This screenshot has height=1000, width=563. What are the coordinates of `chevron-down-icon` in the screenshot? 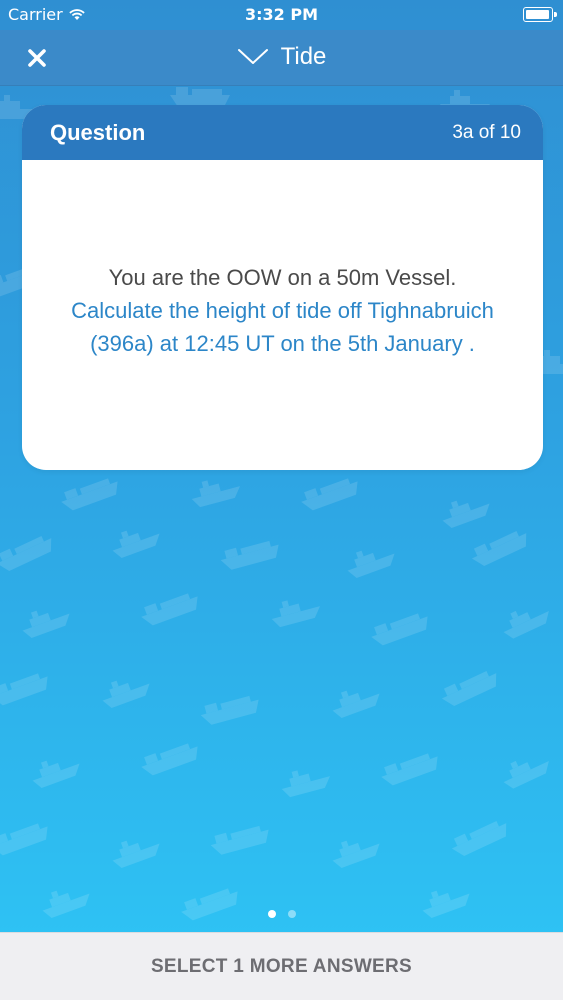 It's located at (252, 56).